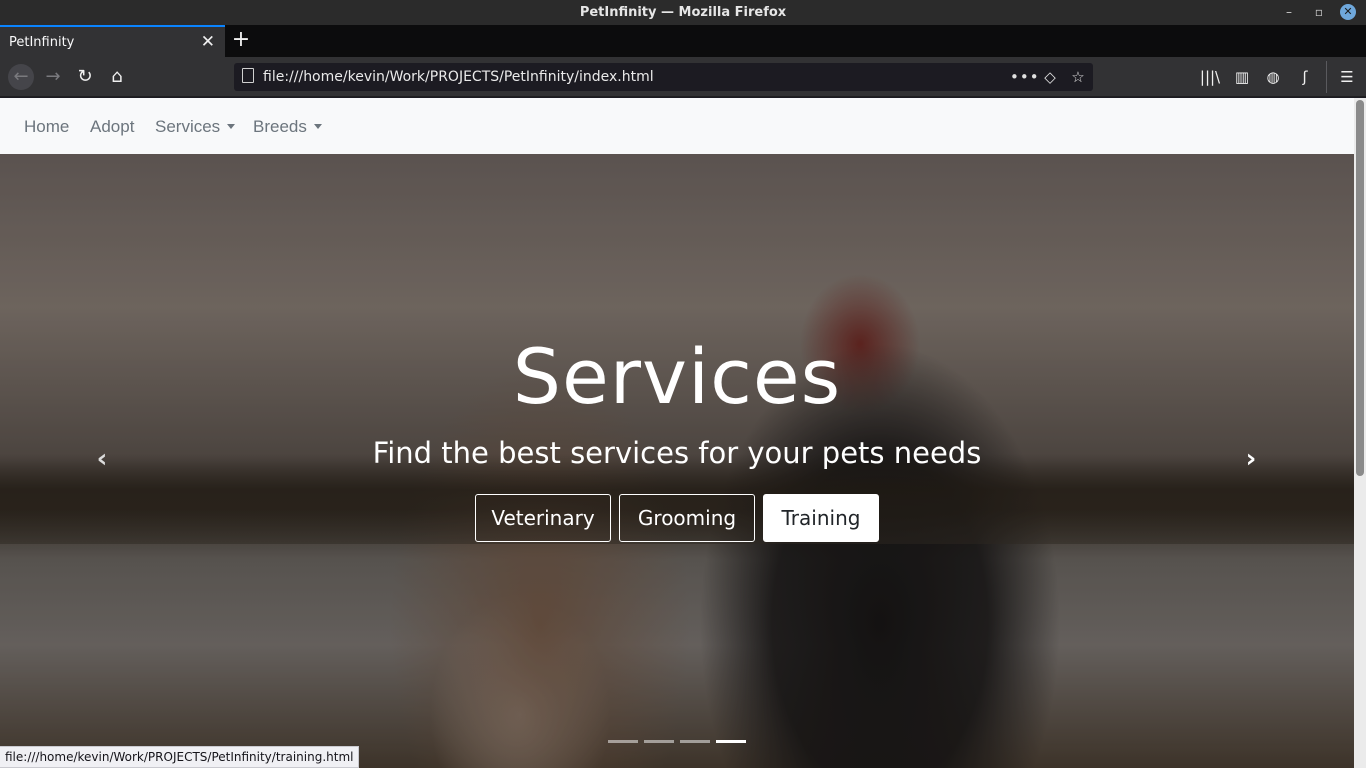  I want to click on library-icon: |||\, so click(1210, 77).